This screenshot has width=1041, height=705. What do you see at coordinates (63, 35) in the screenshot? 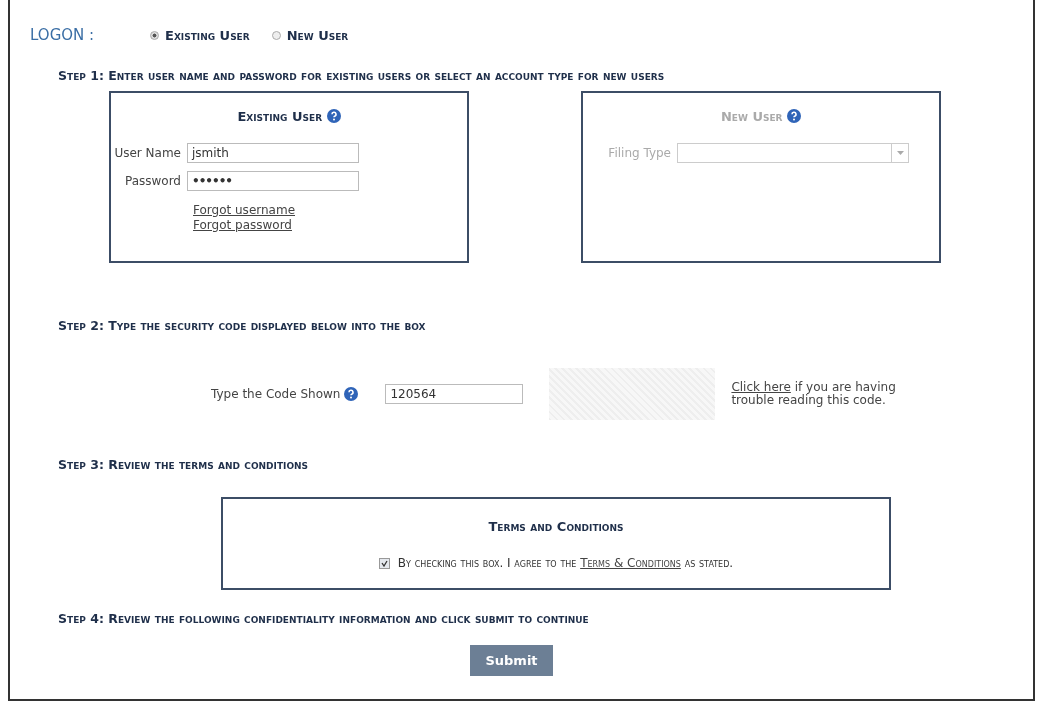
I see `logon-label: LOGON :` at bounding box center [63, 35].